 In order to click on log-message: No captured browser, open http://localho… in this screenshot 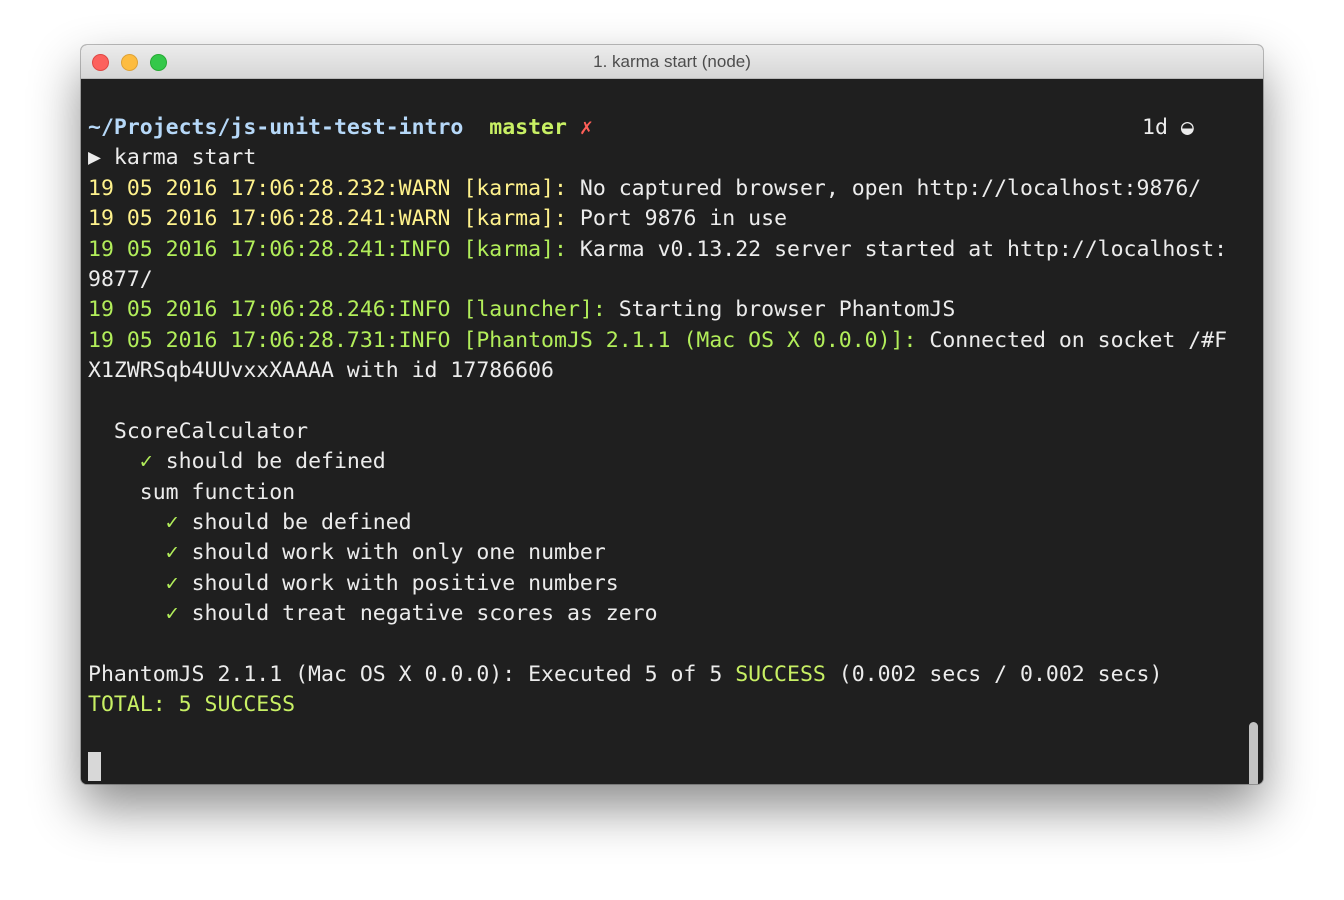, I will do `click(890, 188)`.